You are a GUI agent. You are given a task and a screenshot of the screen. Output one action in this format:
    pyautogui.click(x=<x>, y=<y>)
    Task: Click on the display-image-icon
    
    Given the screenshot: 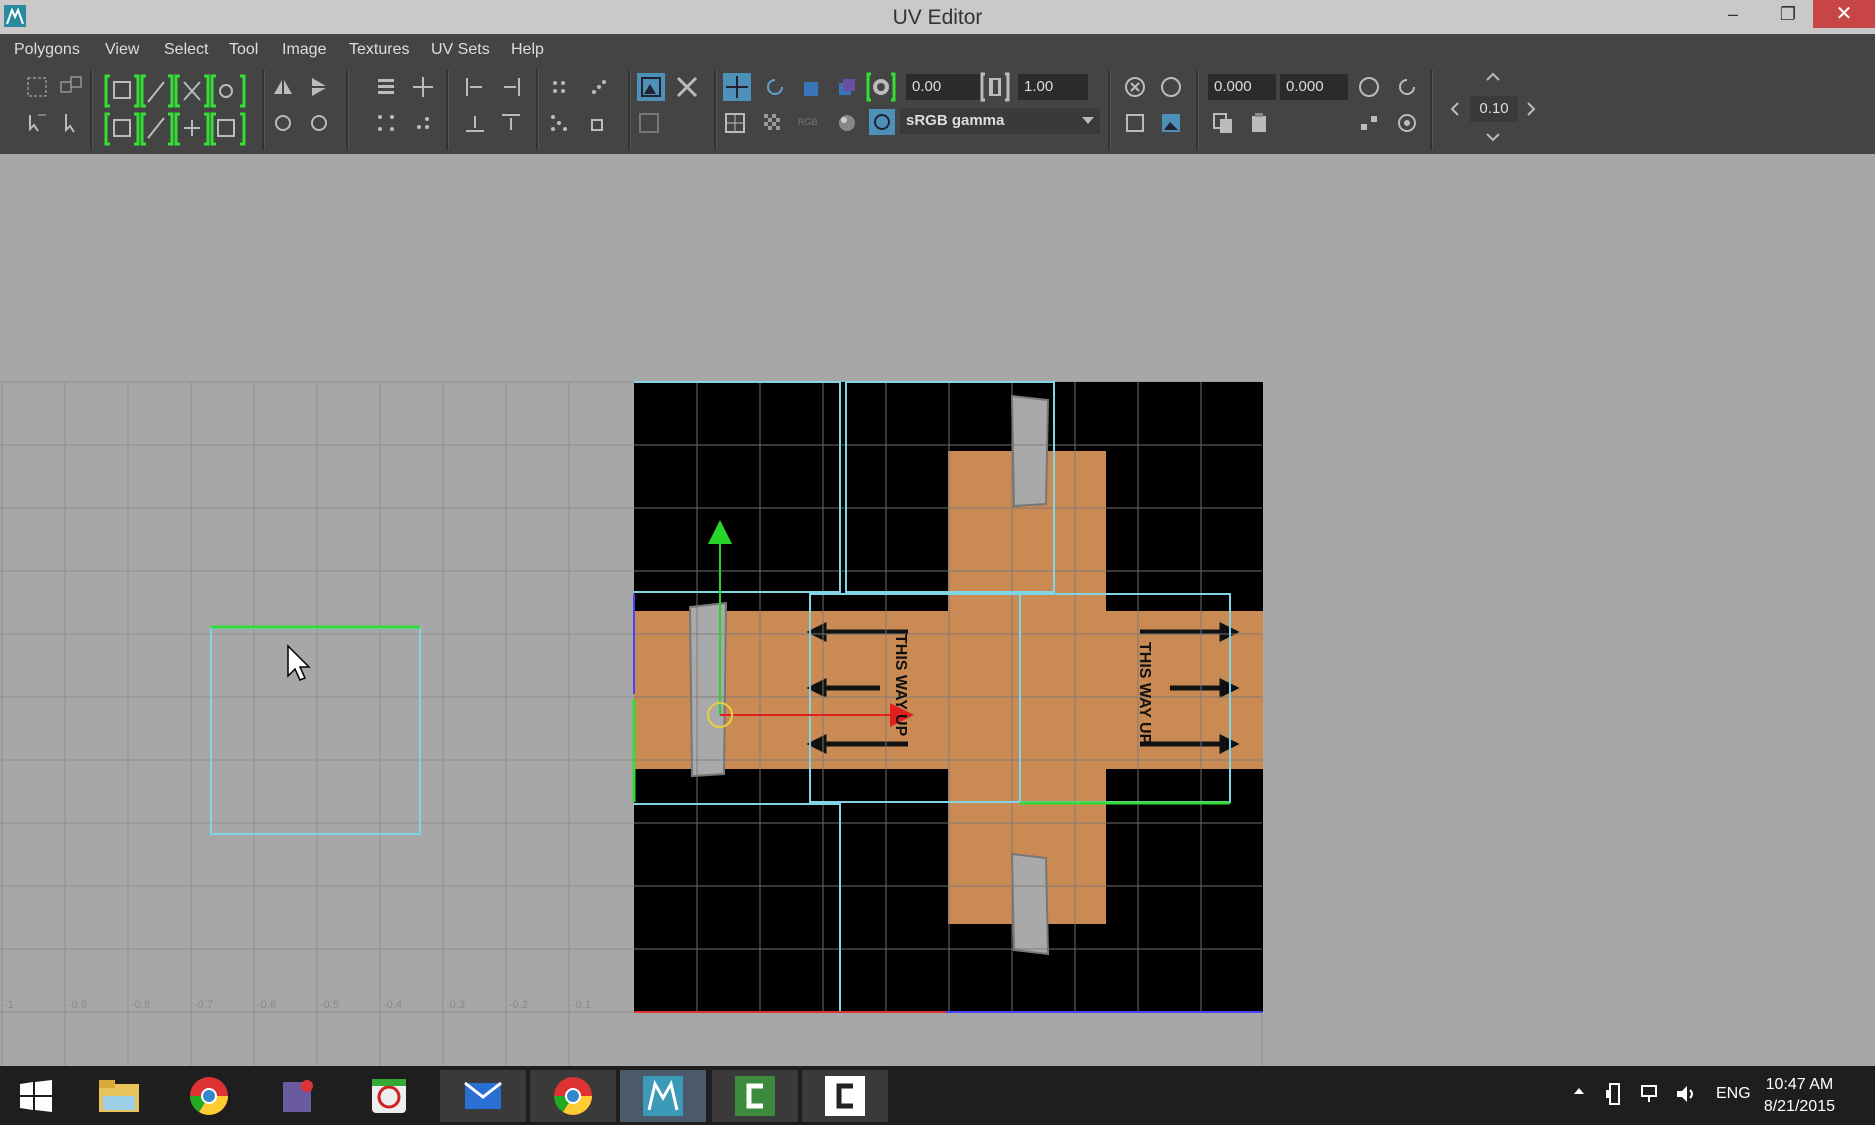 What is the action you would take?
    pyautogui.click(x=651, y=87)
    